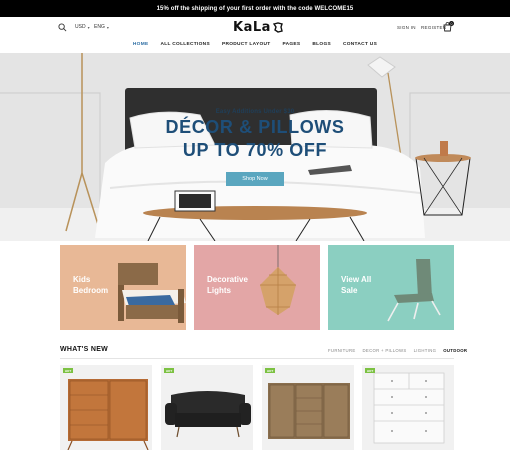 The image size is (510, 450). I want to click on product-card-sideboard: HOT, so click(308, 407).